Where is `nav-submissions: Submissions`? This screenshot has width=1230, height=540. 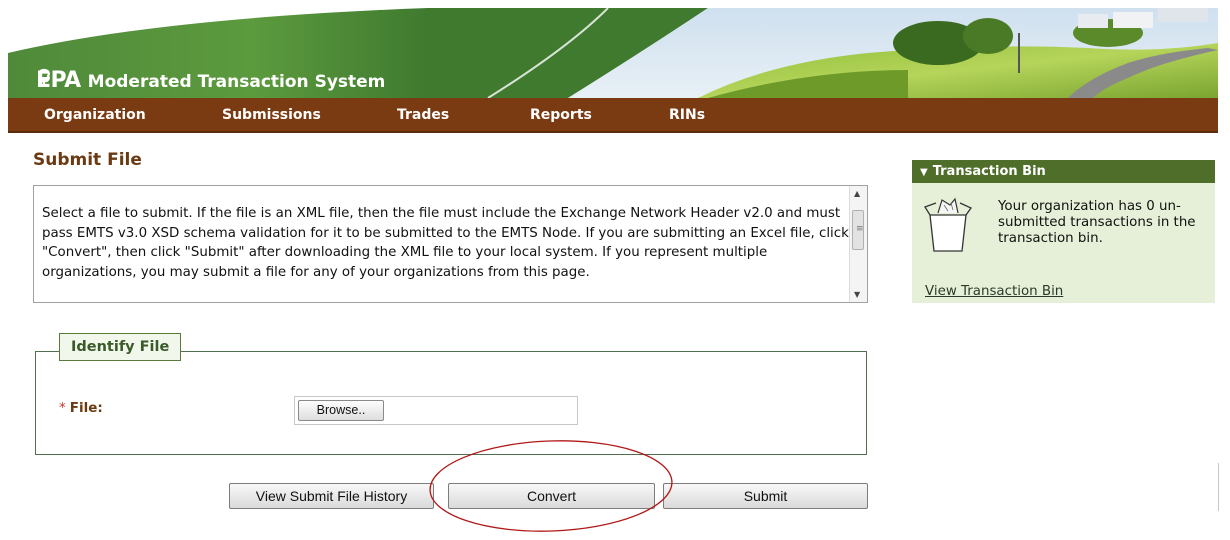
nav-submissions: Submissions is located at coordinates (271, 115).